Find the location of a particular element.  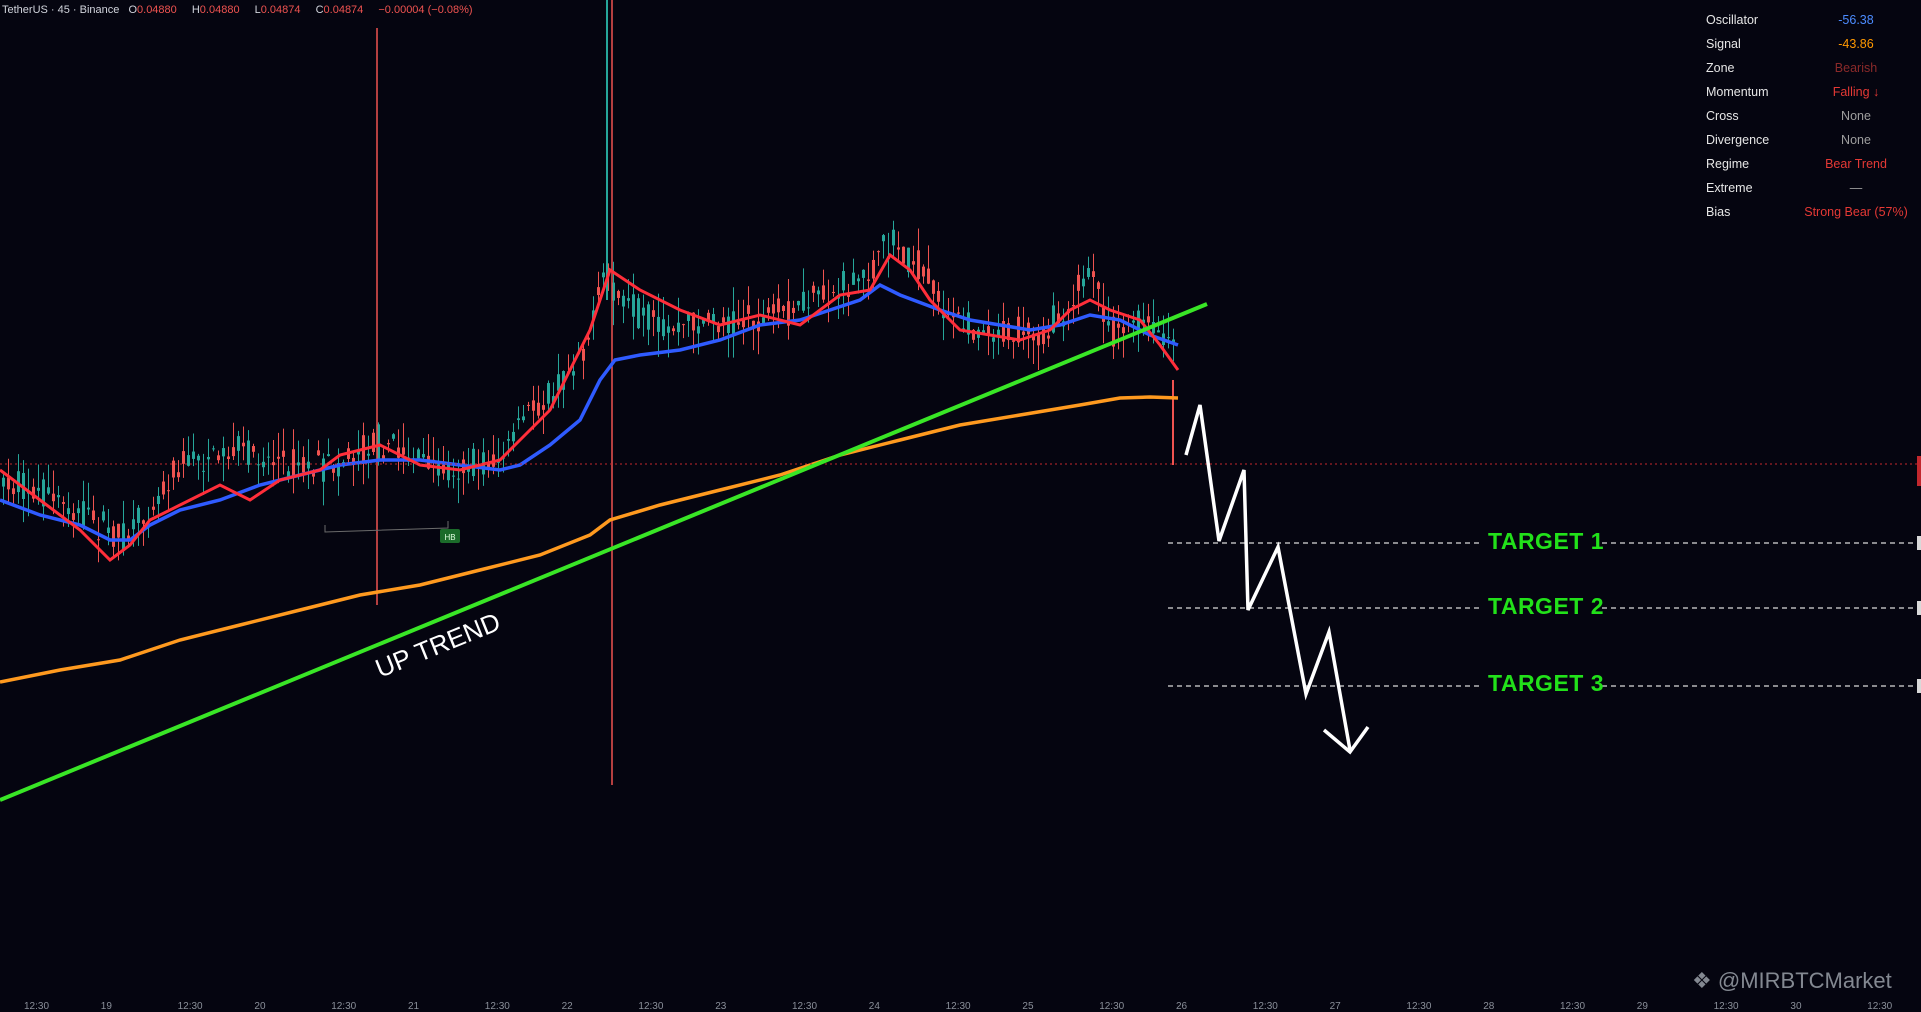

close-value: 0.04874 is located at coordinates (343, 10).